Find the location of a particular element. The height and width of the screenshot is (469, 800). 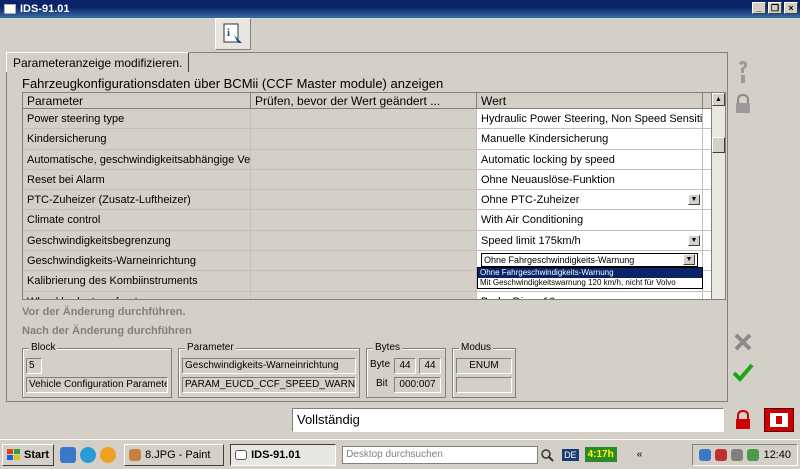

help-icon is located at coordinates (743, 72).